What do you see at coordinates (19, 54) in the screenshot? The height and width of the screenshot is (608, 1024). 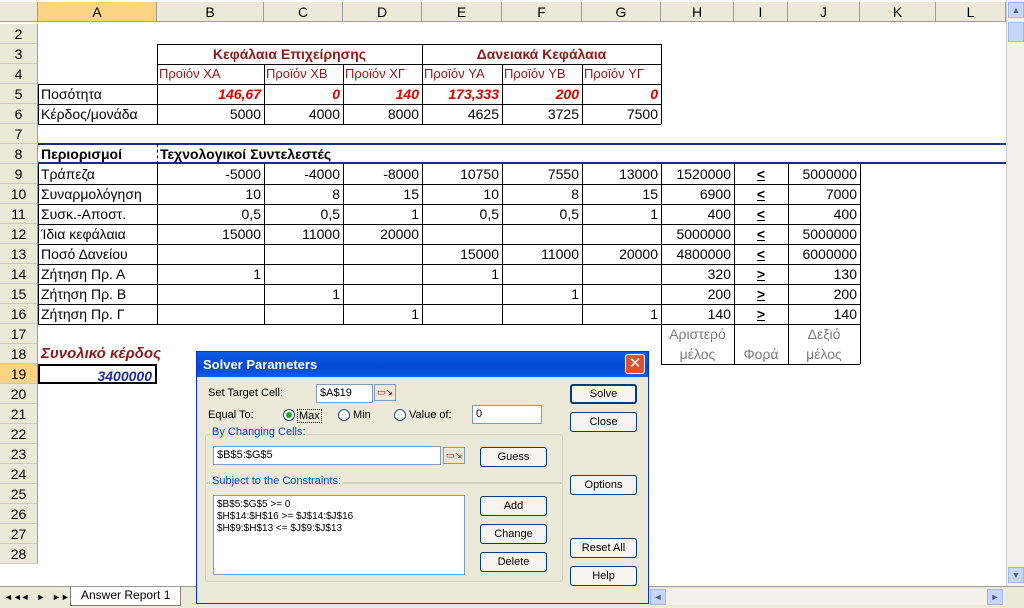 I see `row-header-3: 3` at bounding box center [19, 54].